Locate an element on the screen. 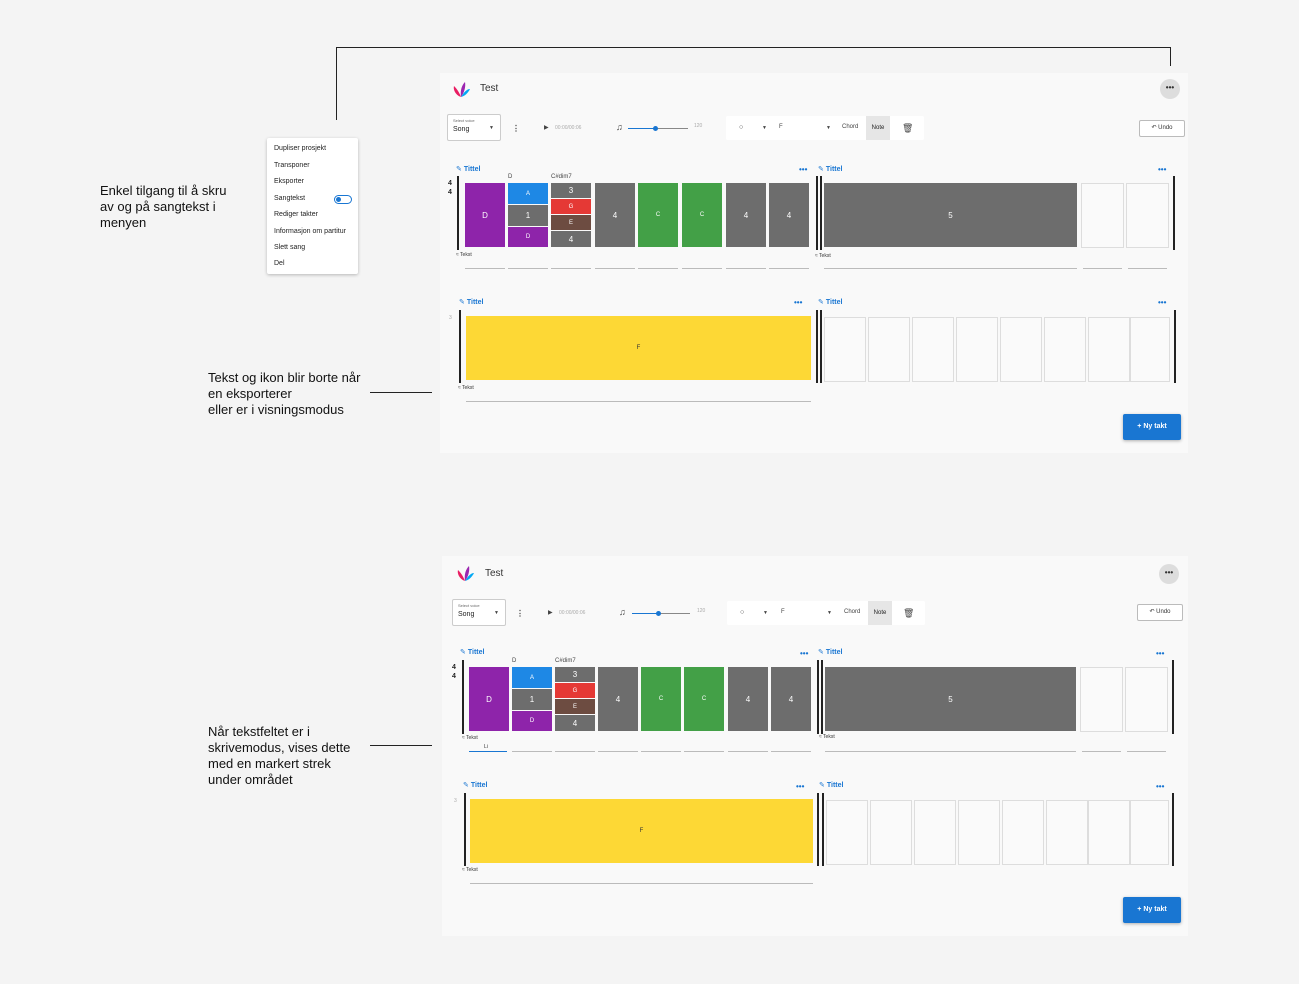 The image size is (1299, 984). new-bar-button: + Ny takt is located at coordinates (1152, 910).